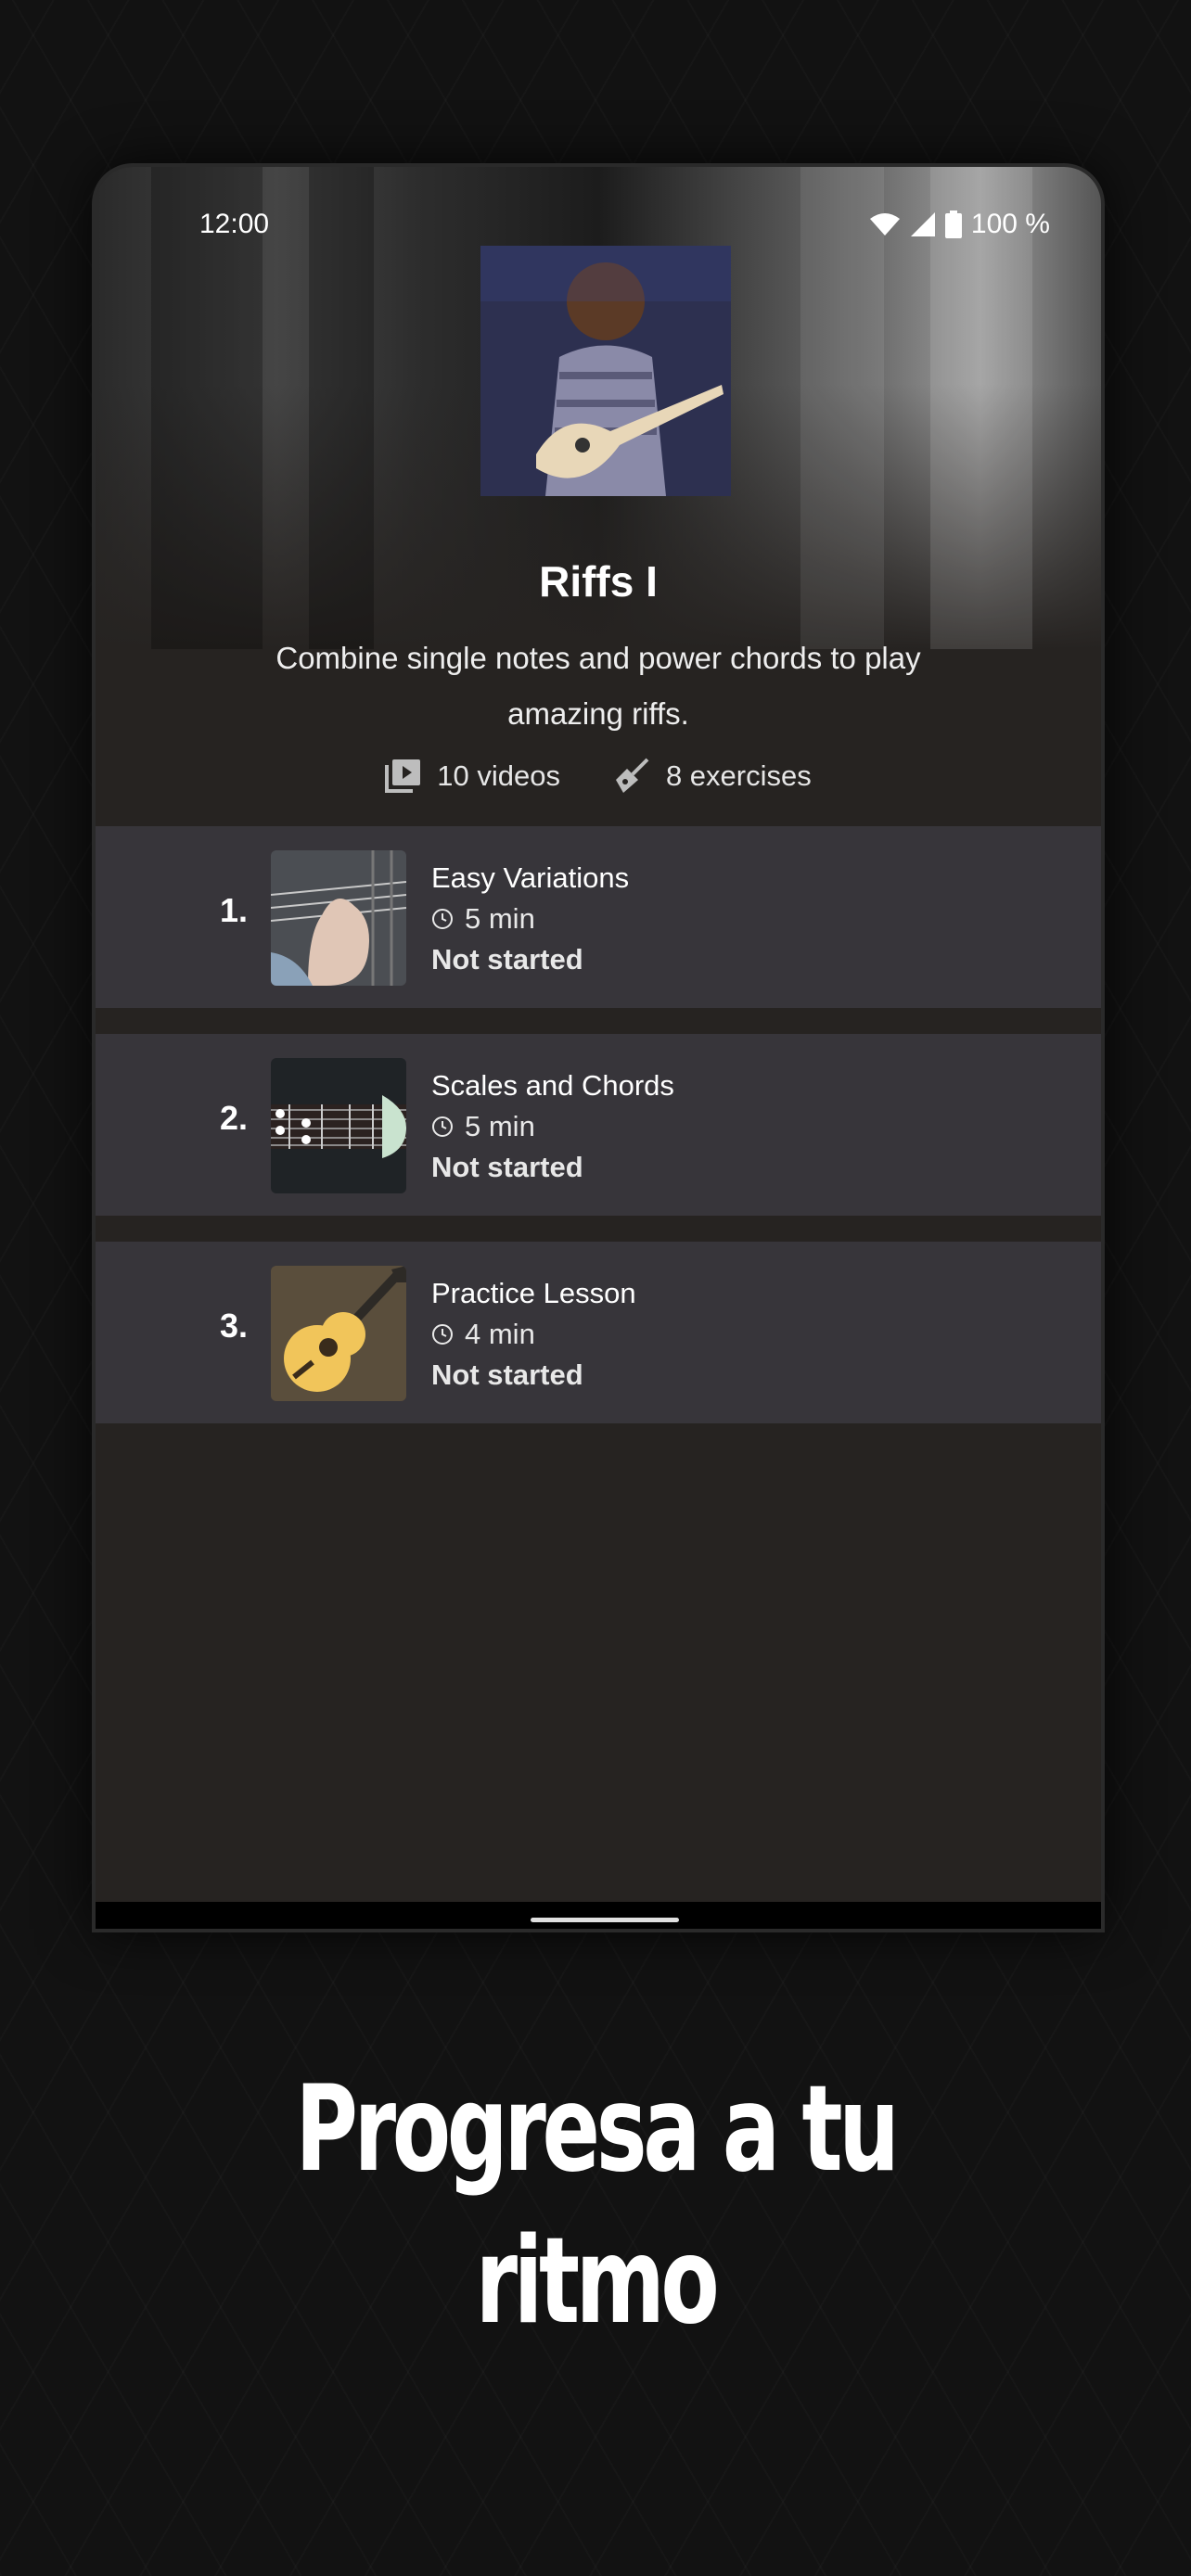  I want to click on navigation-bar, so click(598, 1915).